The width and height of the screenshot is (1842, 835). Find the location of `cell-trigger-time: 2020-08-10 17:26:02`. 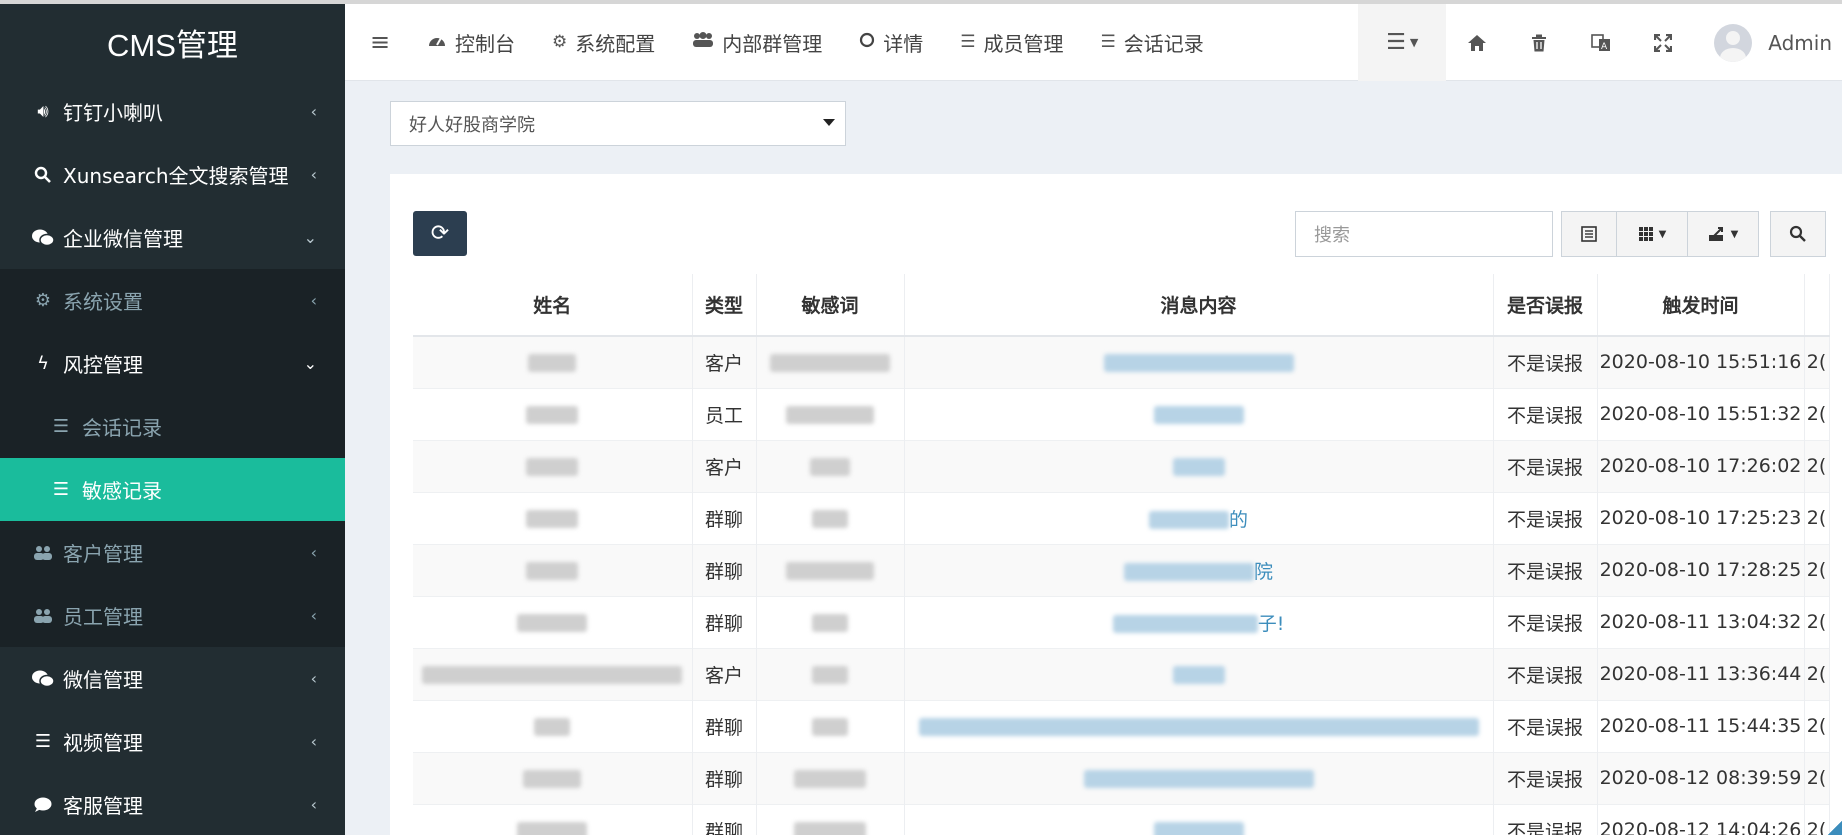

cell-trigger-time: 2020-08-10 17:26:02 is located at coordinates (1701, 465).